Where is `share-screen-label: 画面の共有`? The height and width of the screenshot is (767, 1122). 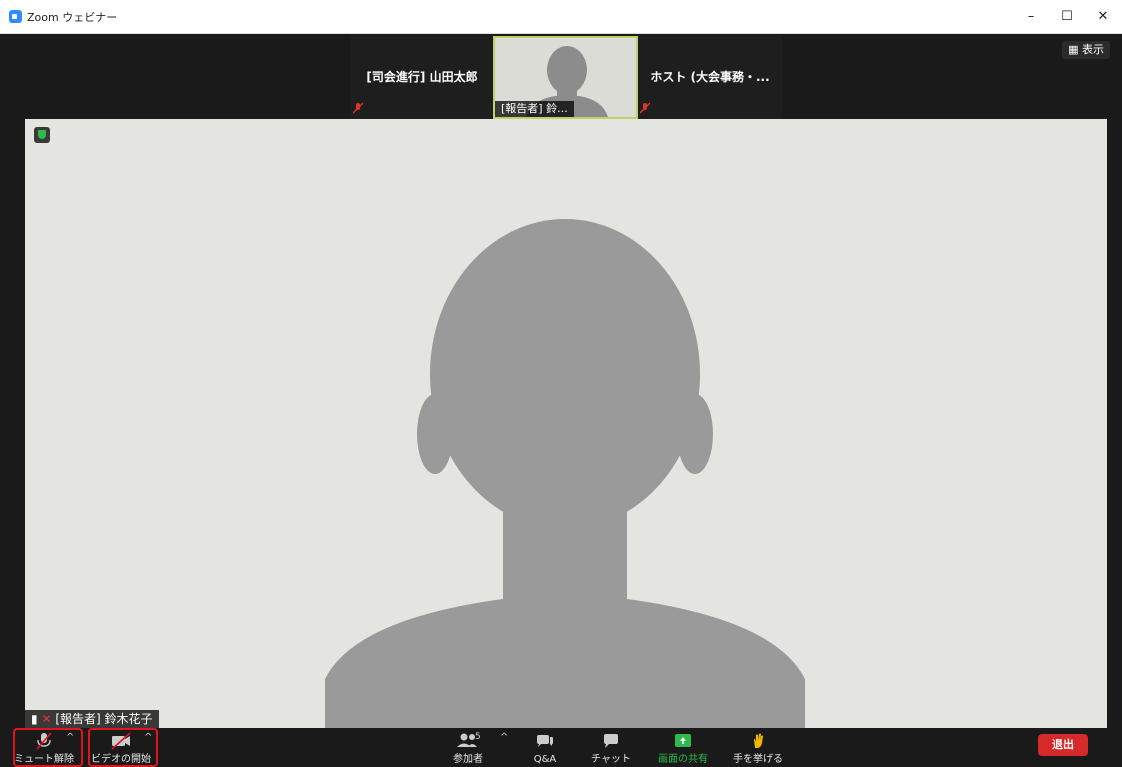
share-screen-label: 画面の共有 is located at coordinates (683, 759).